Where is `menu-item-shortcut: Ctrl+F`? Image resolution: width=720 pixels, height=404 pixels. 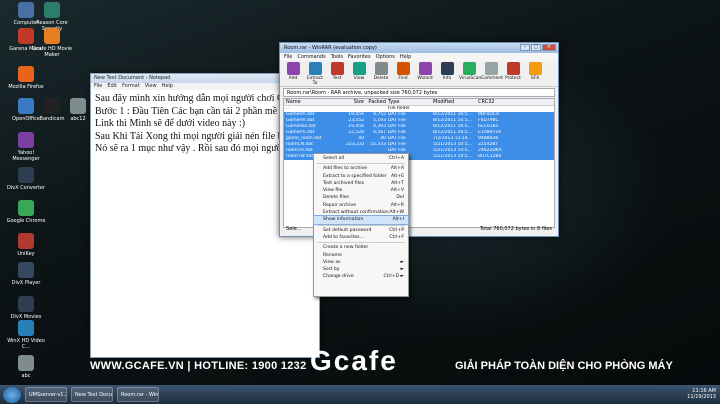
menu-item-shortcut: Ctrl+F is located at coordinates (396, 237).